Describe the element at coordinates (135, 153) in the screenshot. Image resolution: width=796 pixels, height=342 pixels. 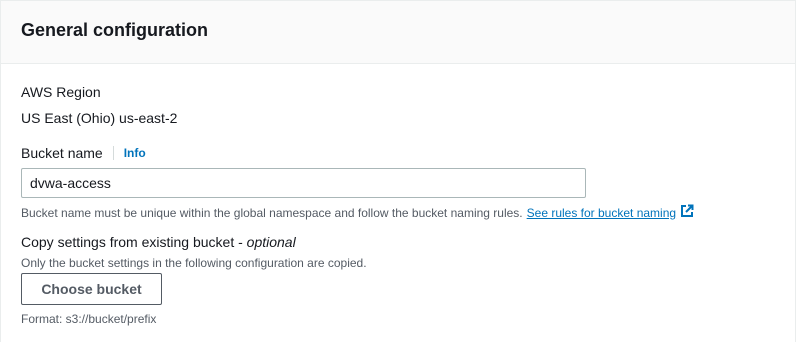
I see `info-link: Info` at that location.